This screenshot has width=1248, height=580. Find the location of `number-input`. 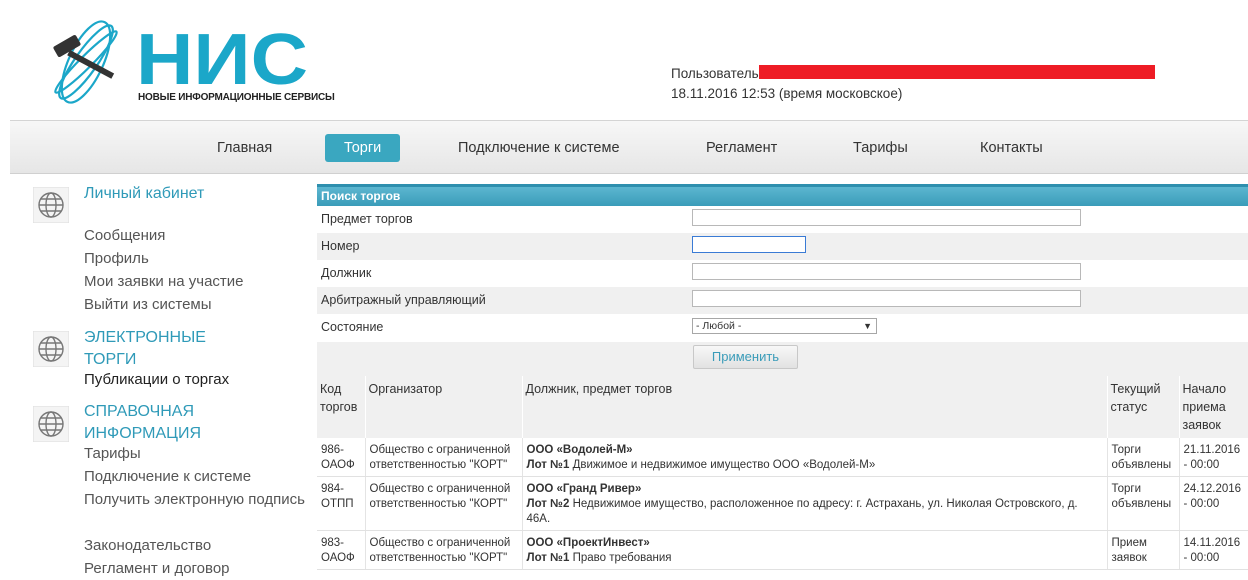

number-input is located at coordinates (749, 244).